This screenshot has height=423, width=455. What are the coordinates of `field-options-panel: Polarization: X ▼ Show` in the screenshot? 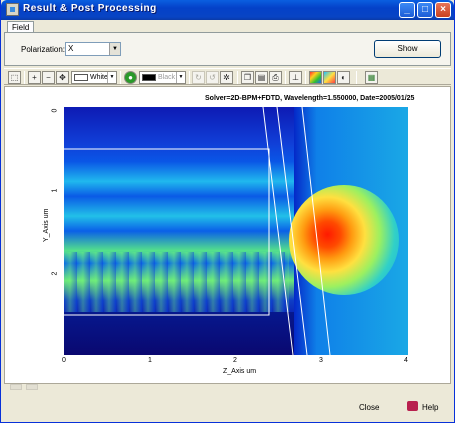 It's located at (227, 49).